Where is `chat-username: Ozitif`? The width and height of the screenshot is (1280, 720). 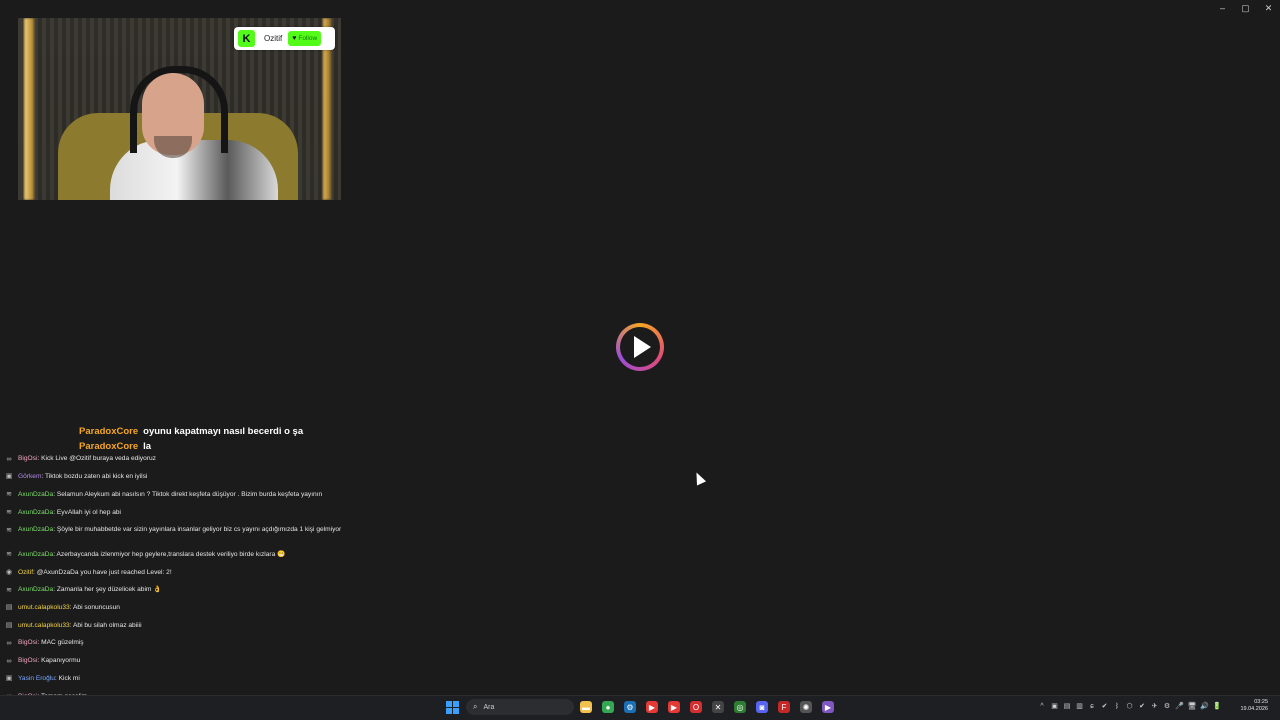 chat-username: Ozitif is located at coordinates (25, 572).